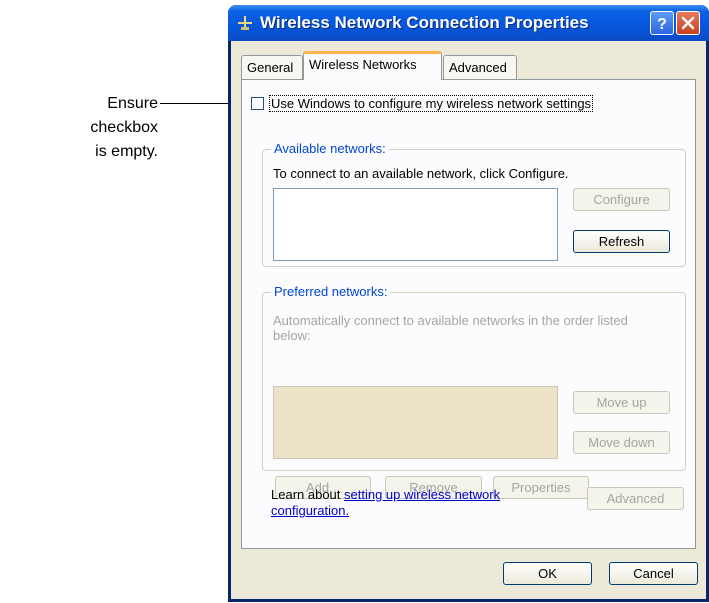  I want to click on window-title: Wireless Network Connection Properties, so click(424, 22).